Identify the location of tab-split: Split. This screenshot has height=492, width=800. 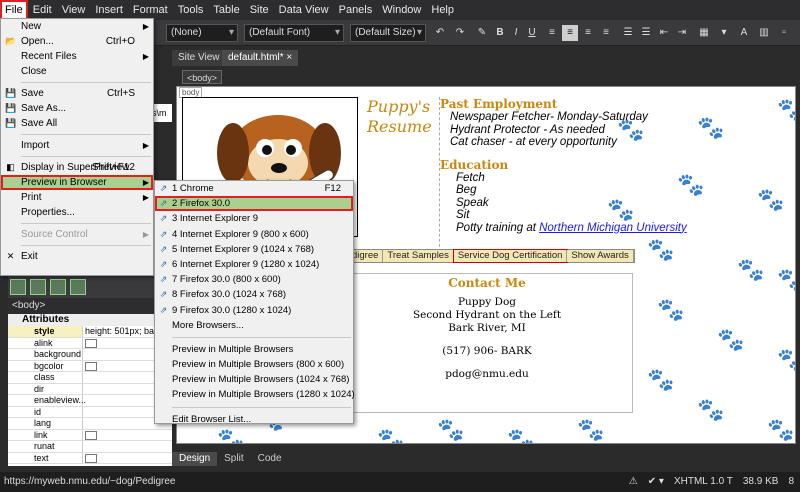
(233, 459).